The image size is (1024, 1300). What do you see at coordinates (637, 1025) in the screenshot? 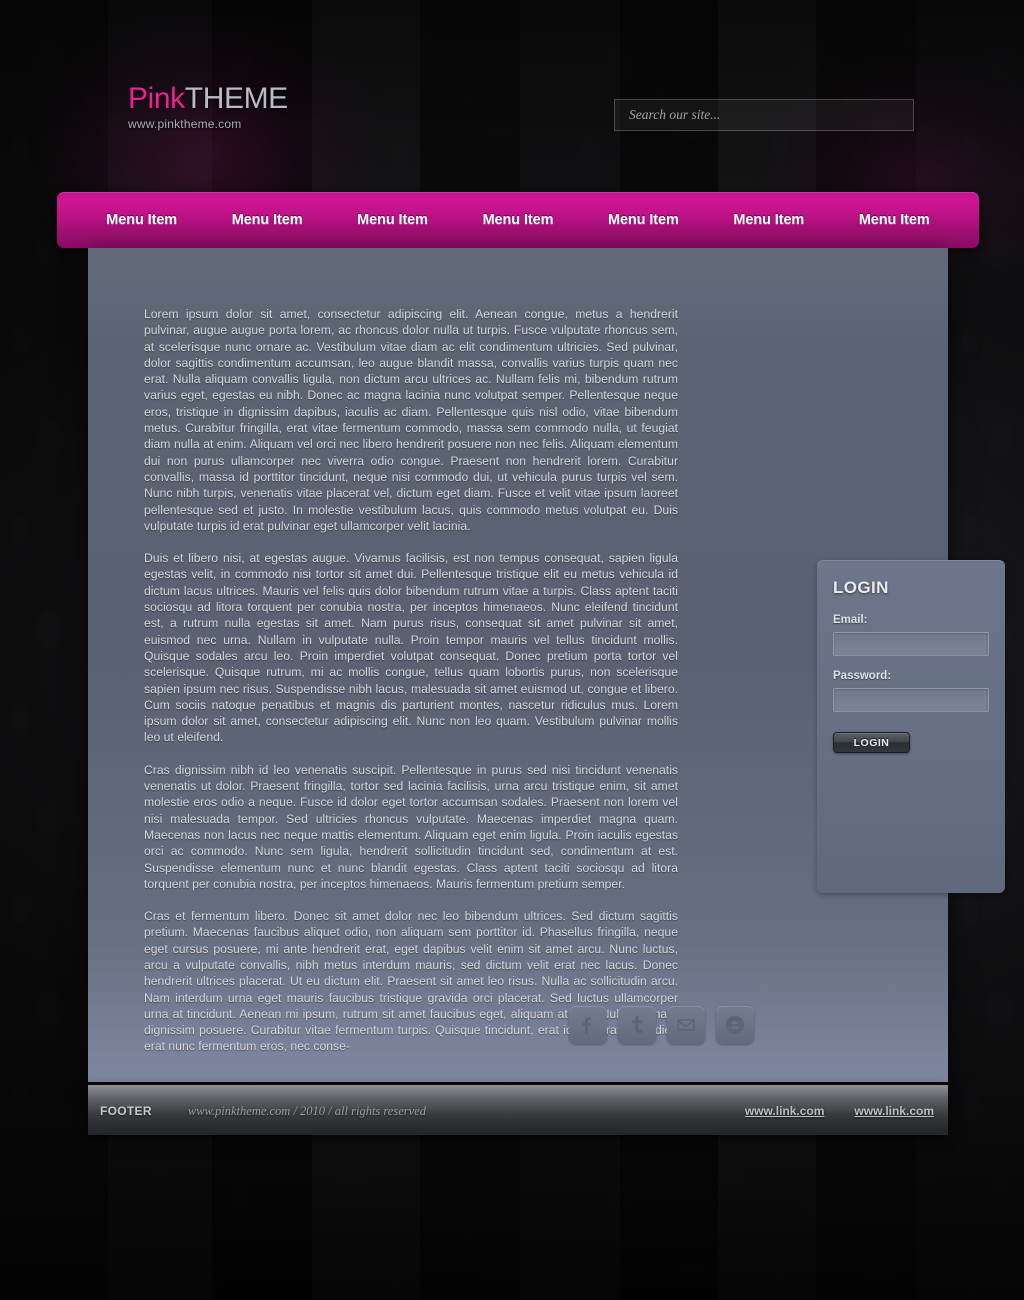
I see `twitter-icon` at bounding box center [637, 1025].